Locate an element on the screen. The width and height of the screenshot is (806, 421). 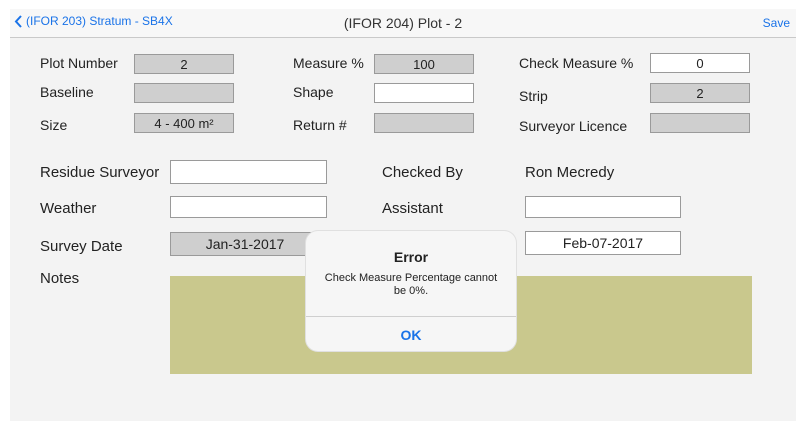
measure-pct-field: 100 is located at coordinates (424, 64).